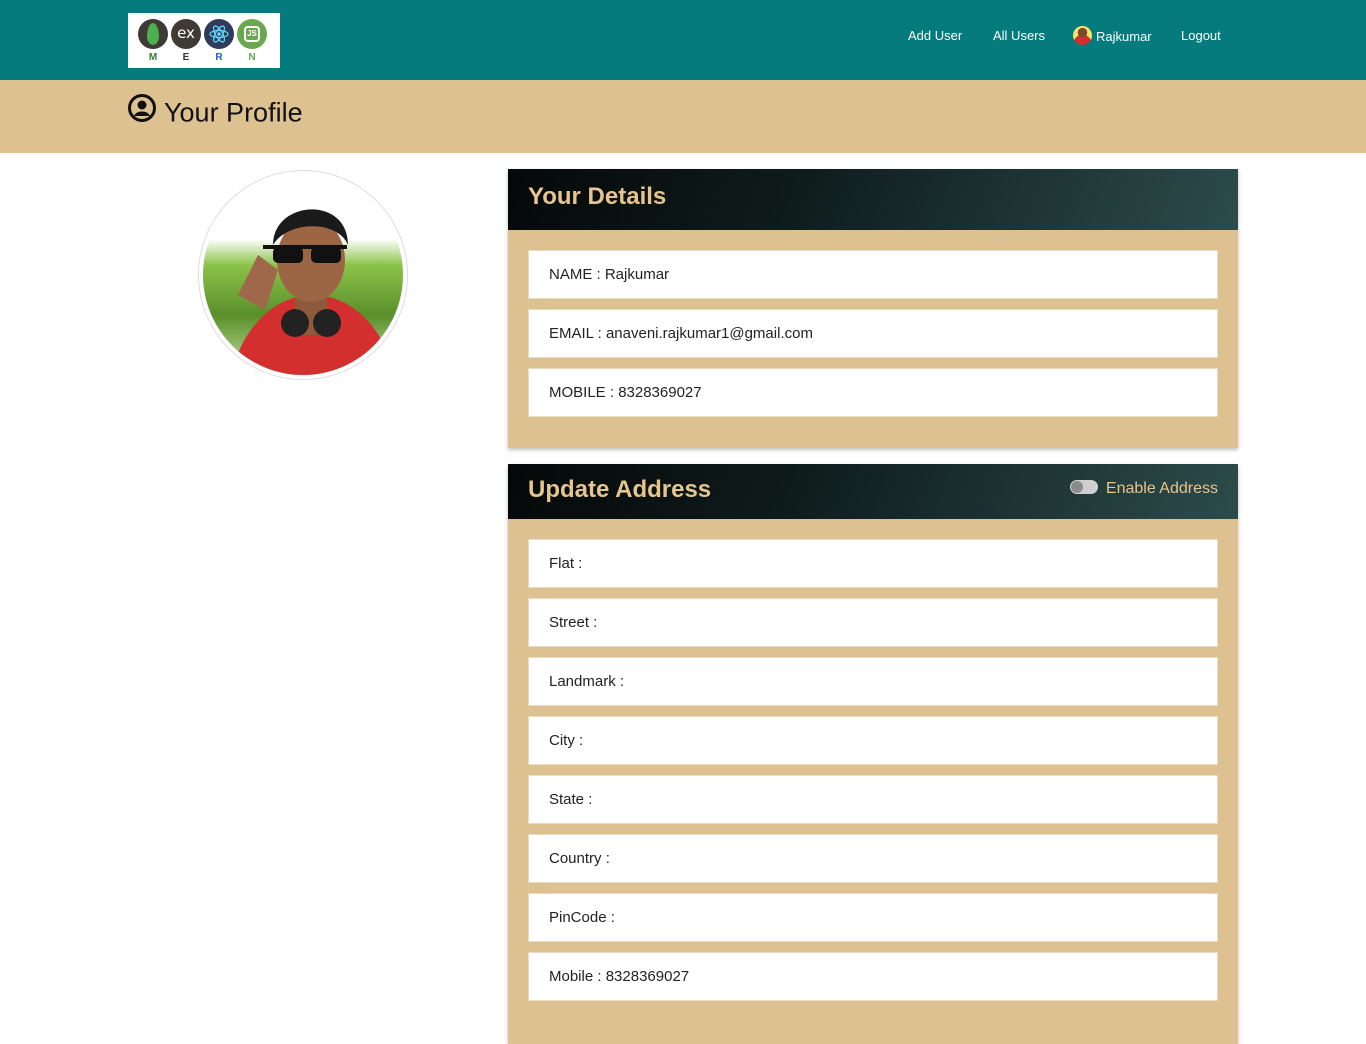 This screenshot has width=1366, height=1044. What do you see at coordinates (873, 740) in the screenshot?
I see `address-city-field: City :` at bounding box center [873, 740].